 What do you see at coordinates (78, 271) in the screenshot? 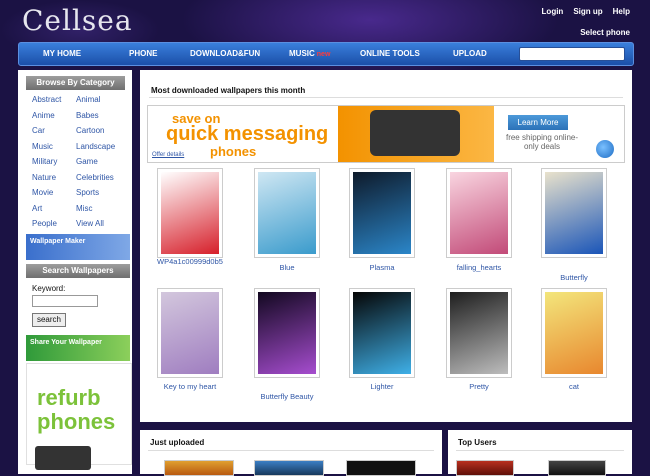
I see `search-wallpapers-header: Search Wallpapers` at bounding box center [78, 271].